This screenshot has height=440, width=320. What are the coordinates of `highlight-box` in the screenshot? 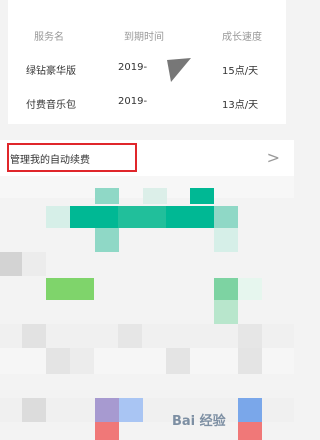 It's located at (72, 157).